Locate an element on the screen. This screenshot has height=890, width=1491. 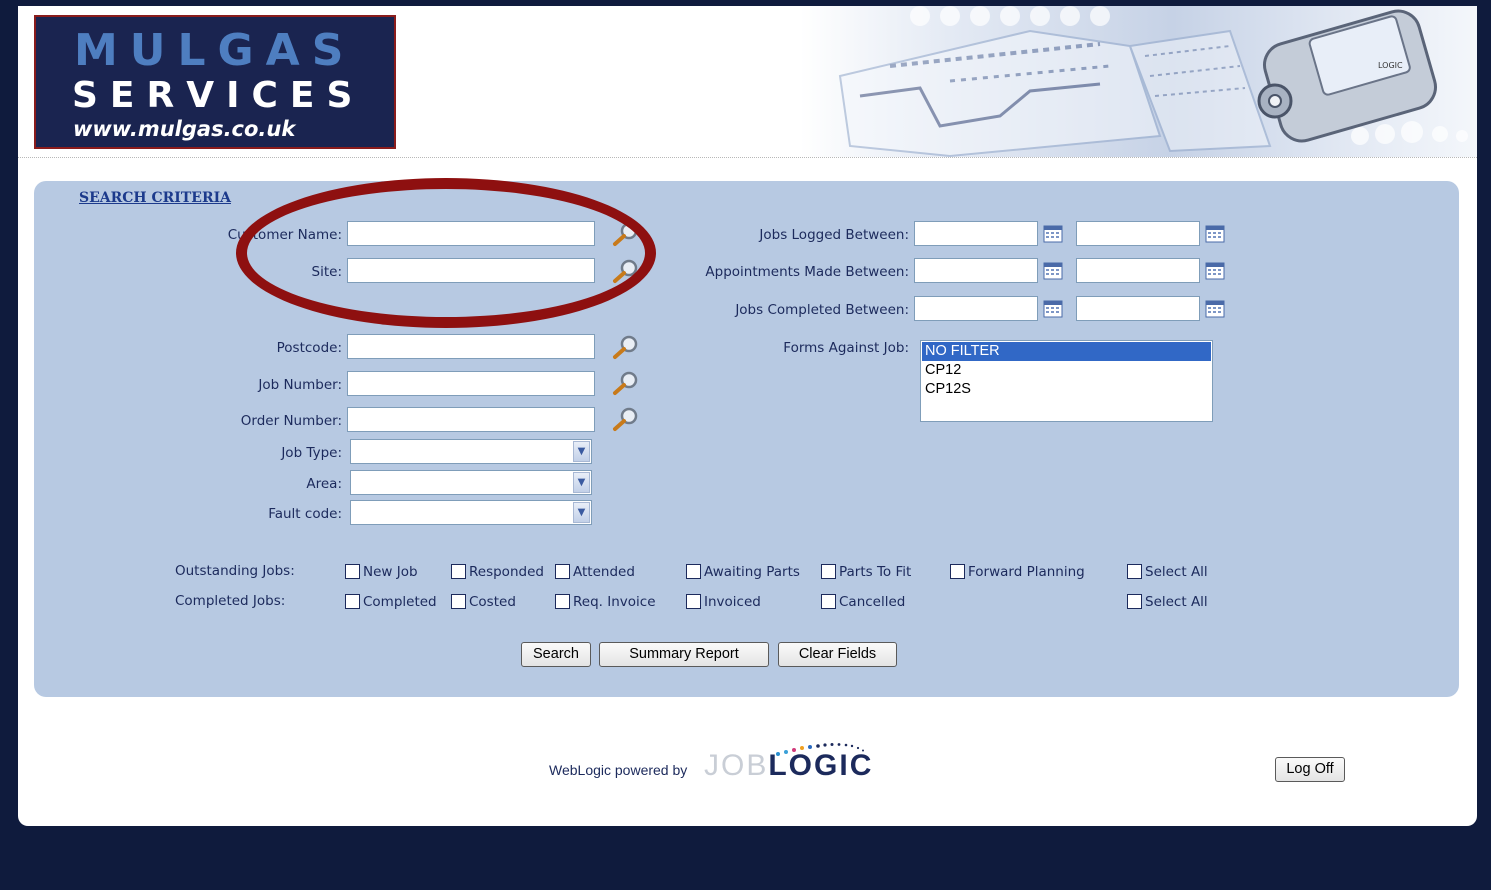
completed-select-all-label: Select All is located at coordinates (1176, 602).